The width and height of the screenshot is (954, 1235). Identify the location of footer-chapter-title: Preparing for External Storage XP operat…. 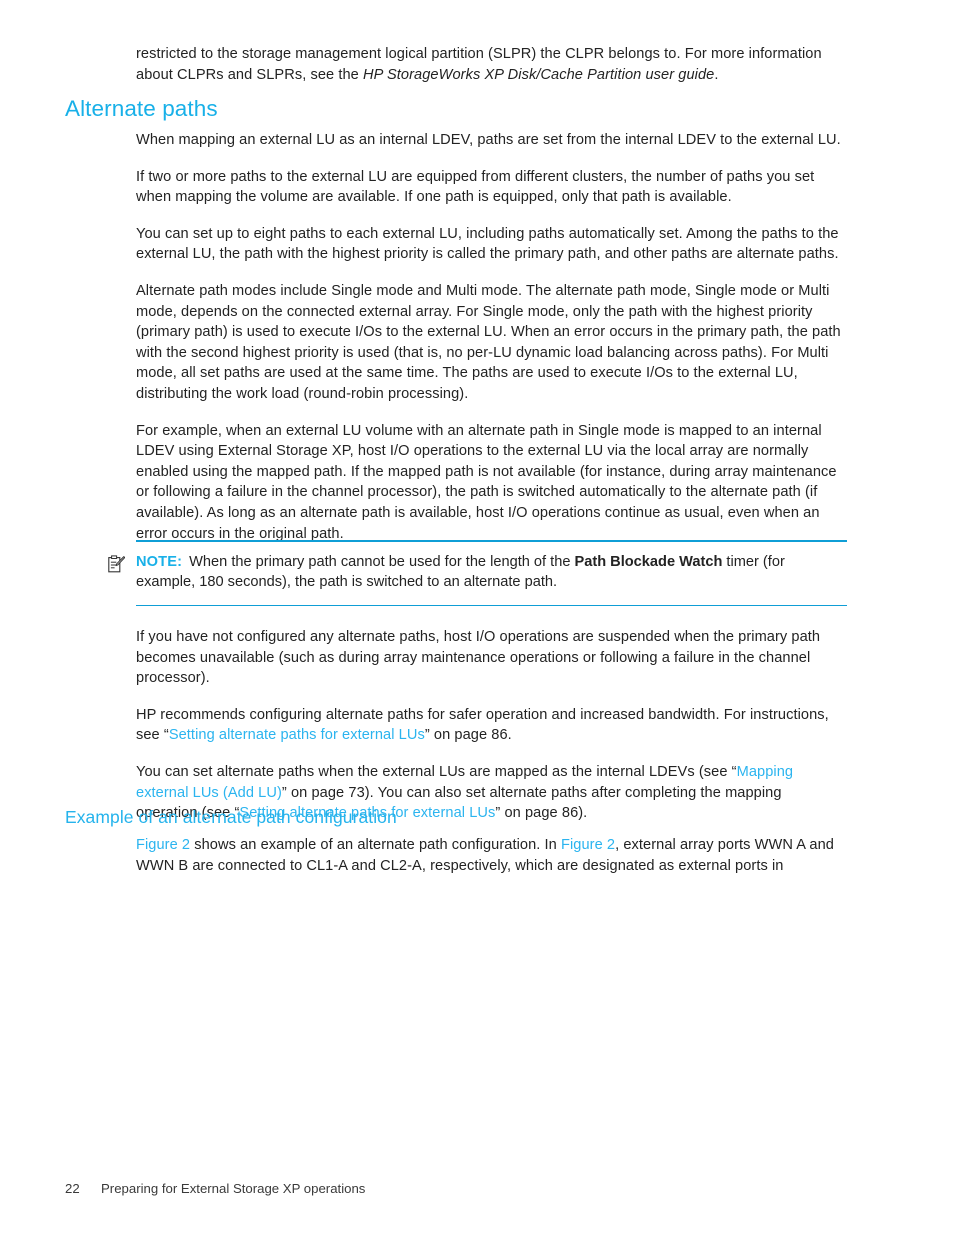
(233, 1188).